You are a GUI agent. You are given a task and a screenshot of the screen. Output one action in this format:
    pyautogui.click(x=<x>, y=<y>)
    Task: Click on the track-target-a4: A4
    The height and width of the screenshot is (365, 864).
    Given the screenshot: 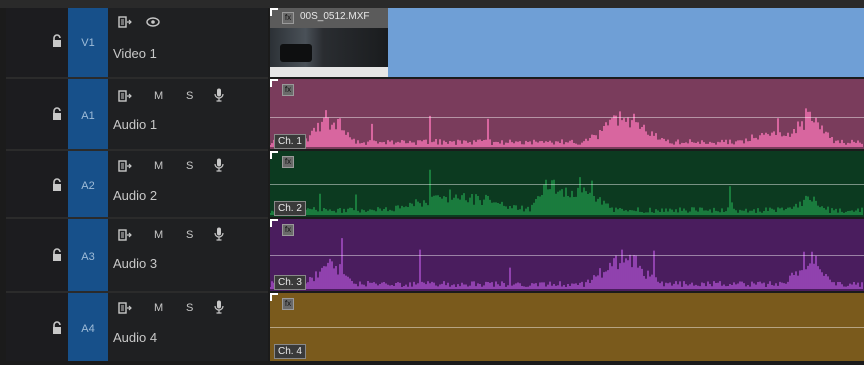 What is the action you would take?
    pyautogui.click(x=88, y=327)
    